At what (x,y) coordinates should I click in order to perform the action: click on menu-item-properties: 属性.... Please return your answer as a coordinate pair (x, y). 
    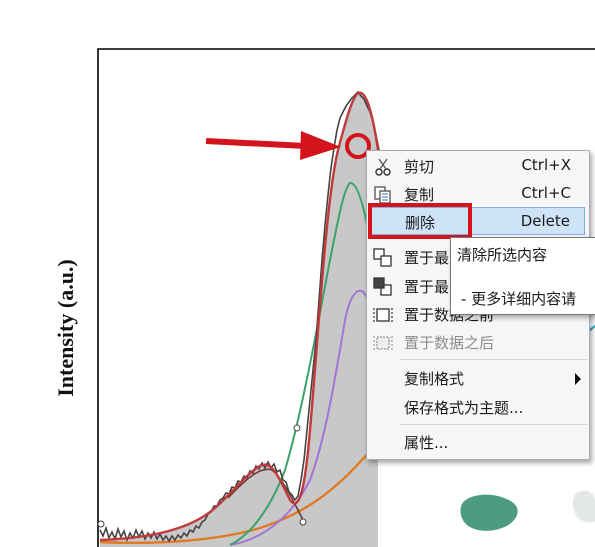
    Looking at the image, I should click on (478, 442).